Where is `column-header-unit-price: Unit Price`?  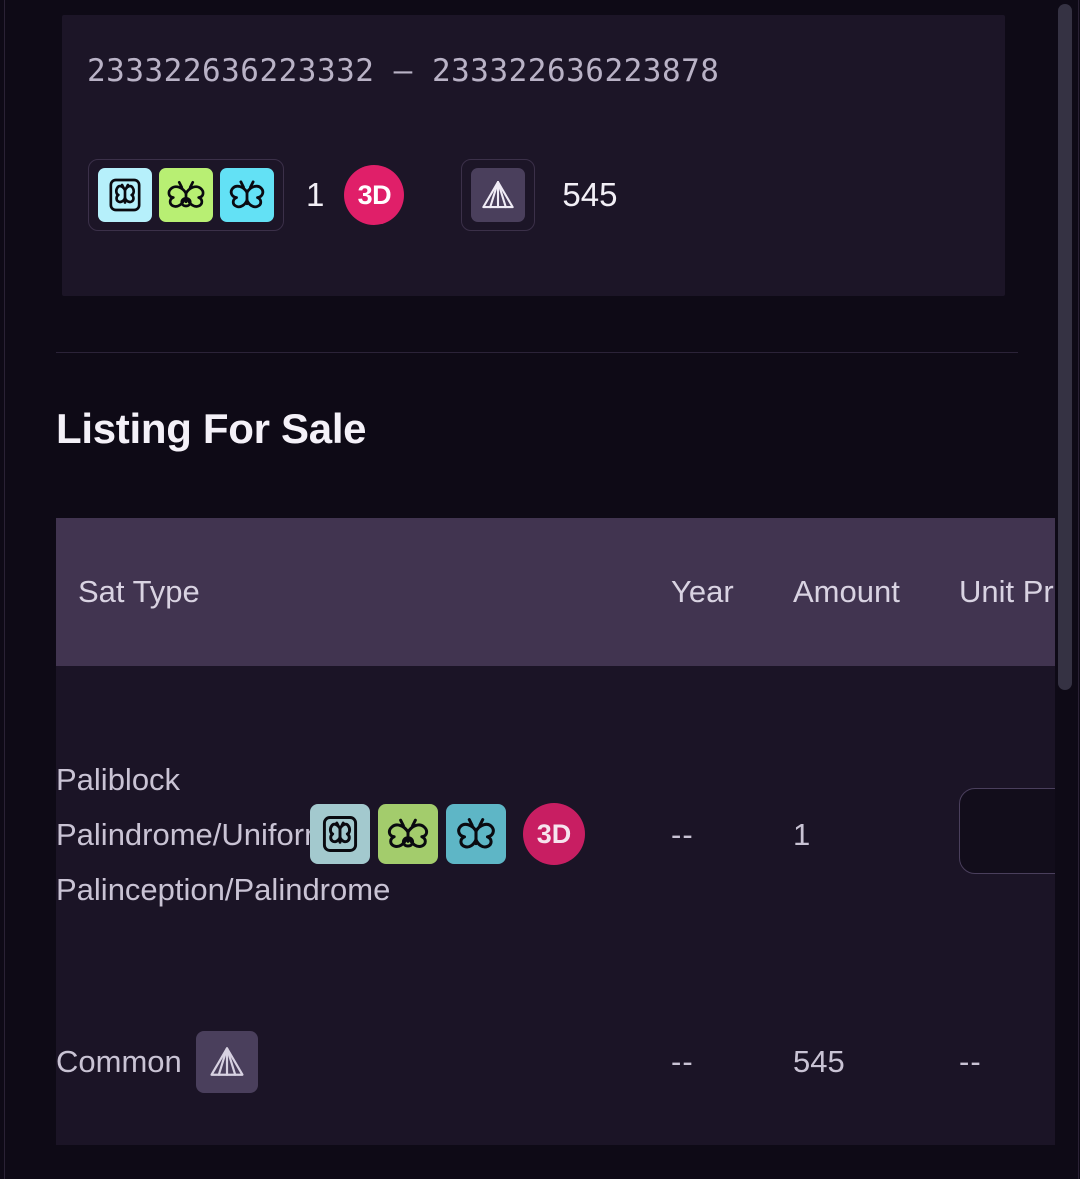
column-header-unit-price: Unit Price is located at coordinates (1007, 592).